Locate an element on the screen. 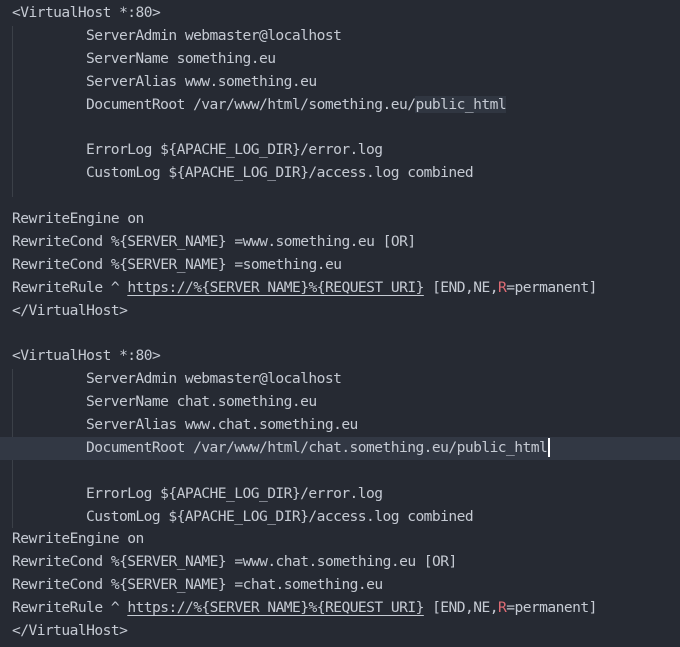  document-root-directive: DocumentRoot /var/www/html/something.eu/ is located at coordinates (251, 104).